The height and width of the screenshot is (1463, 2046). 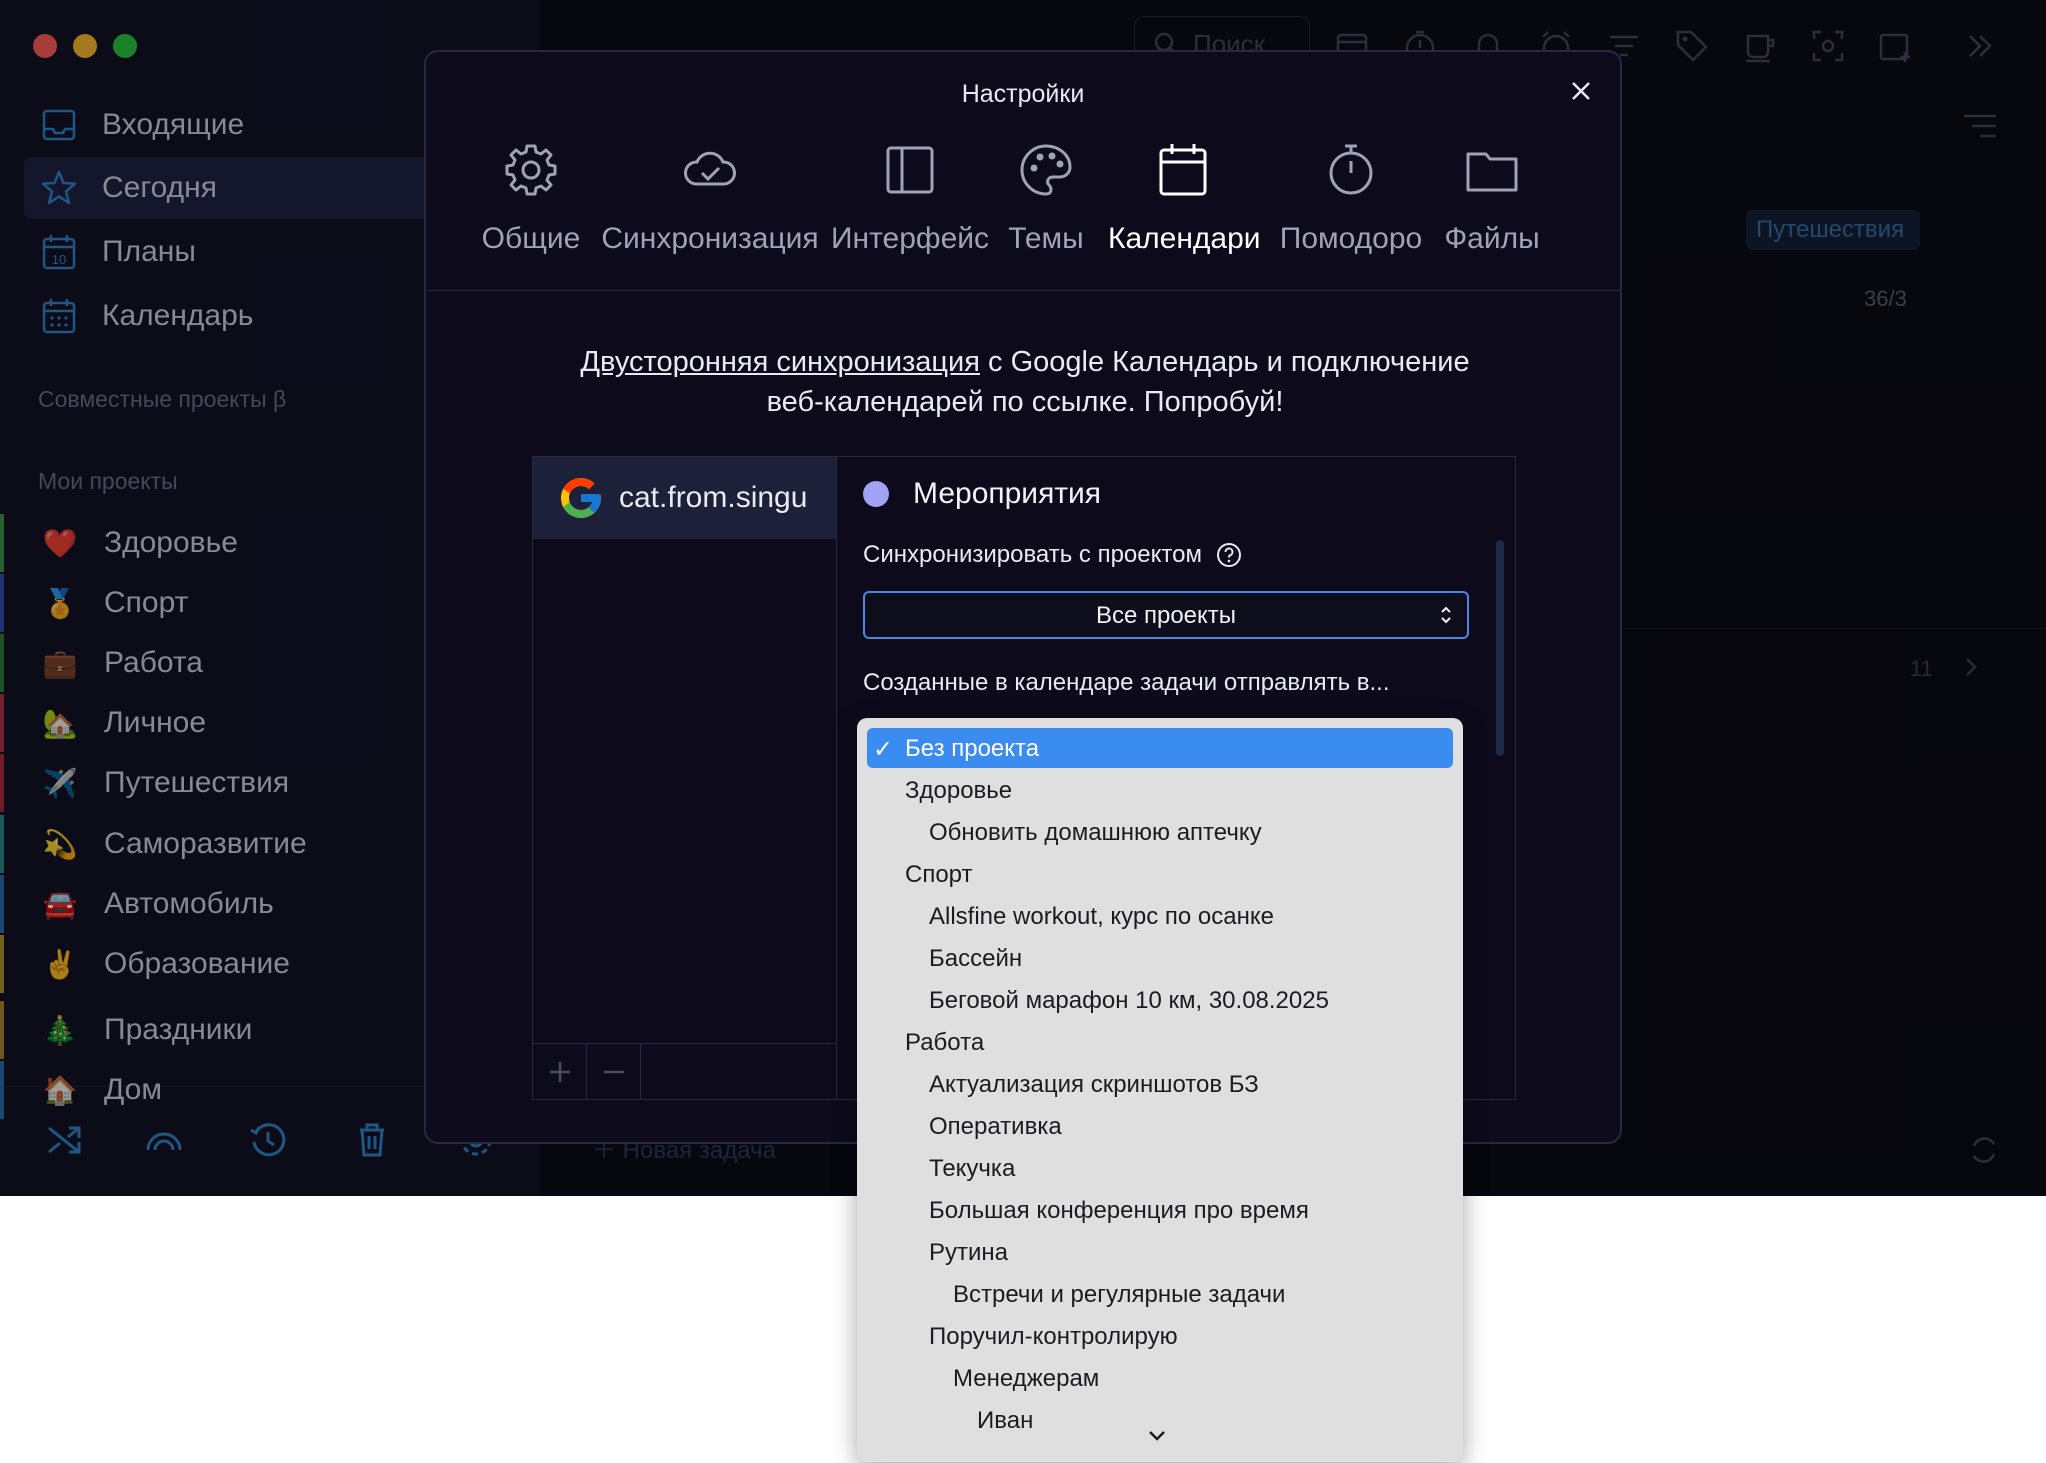 I want to click on tab-themes: Темы, so click(x=1046, y=205).